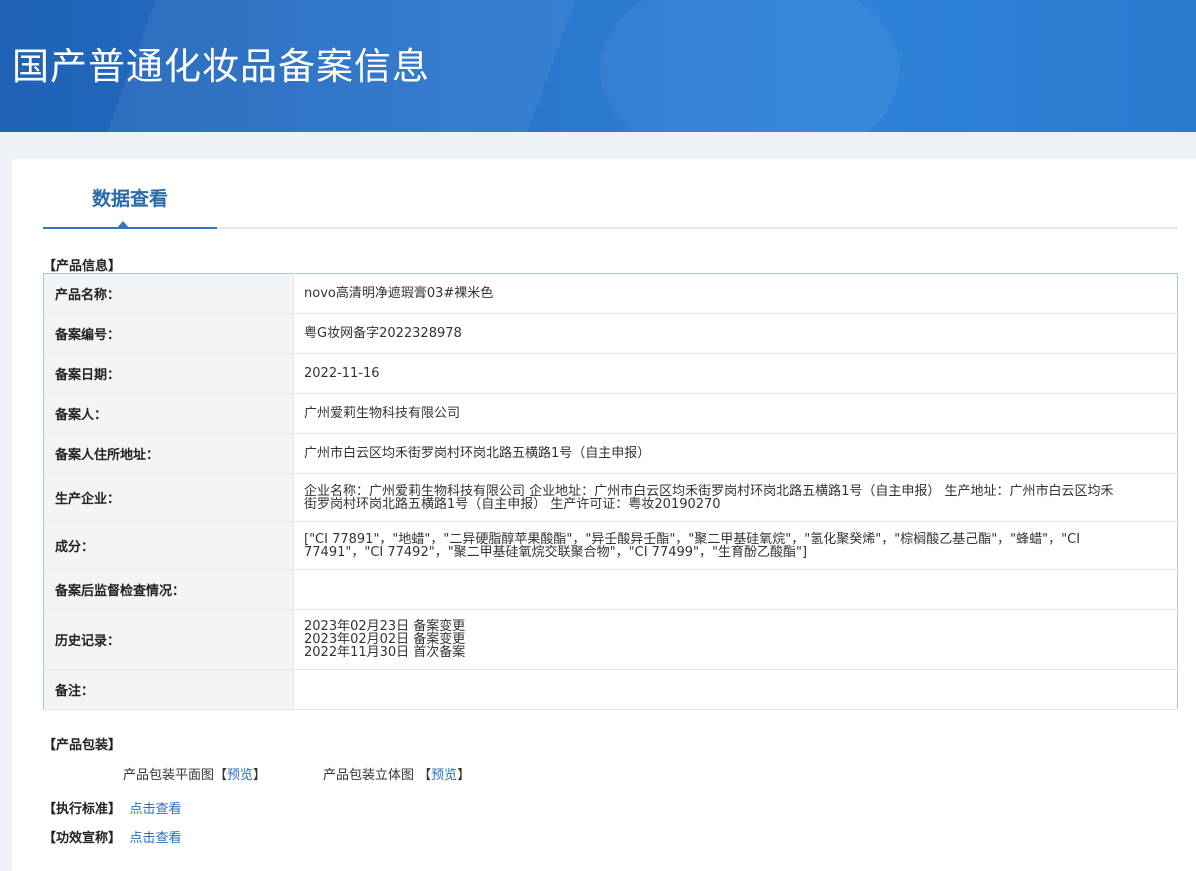  What do you see at coordinates (82, 266) in the screenshot?
I see `section-title-product-info: 【产品信息】` at bounding box center [82, 266].